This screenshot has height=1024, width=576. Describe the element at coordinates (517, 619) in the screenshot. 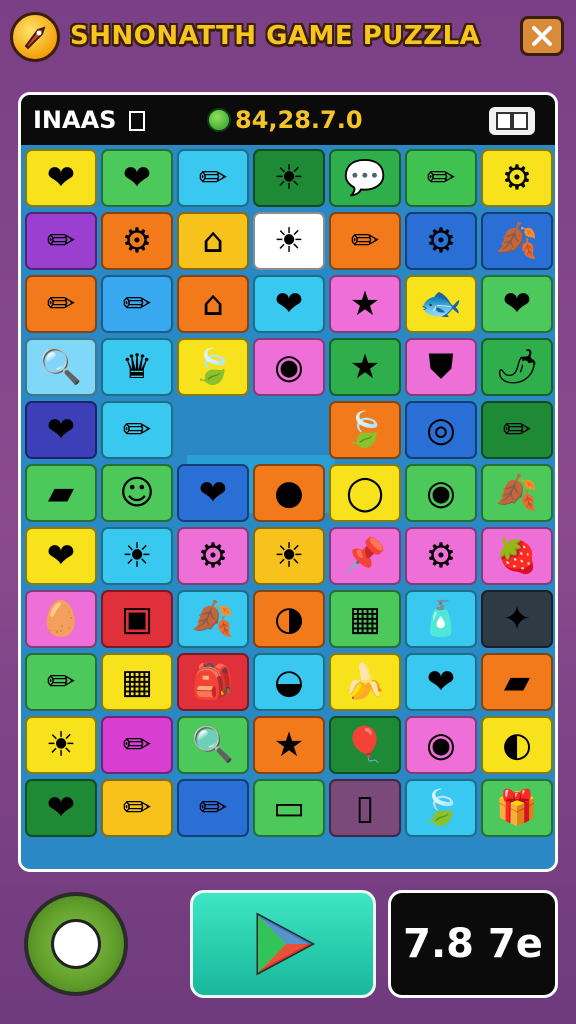

I see `tile-sparkle-icon: ✦` at that location.